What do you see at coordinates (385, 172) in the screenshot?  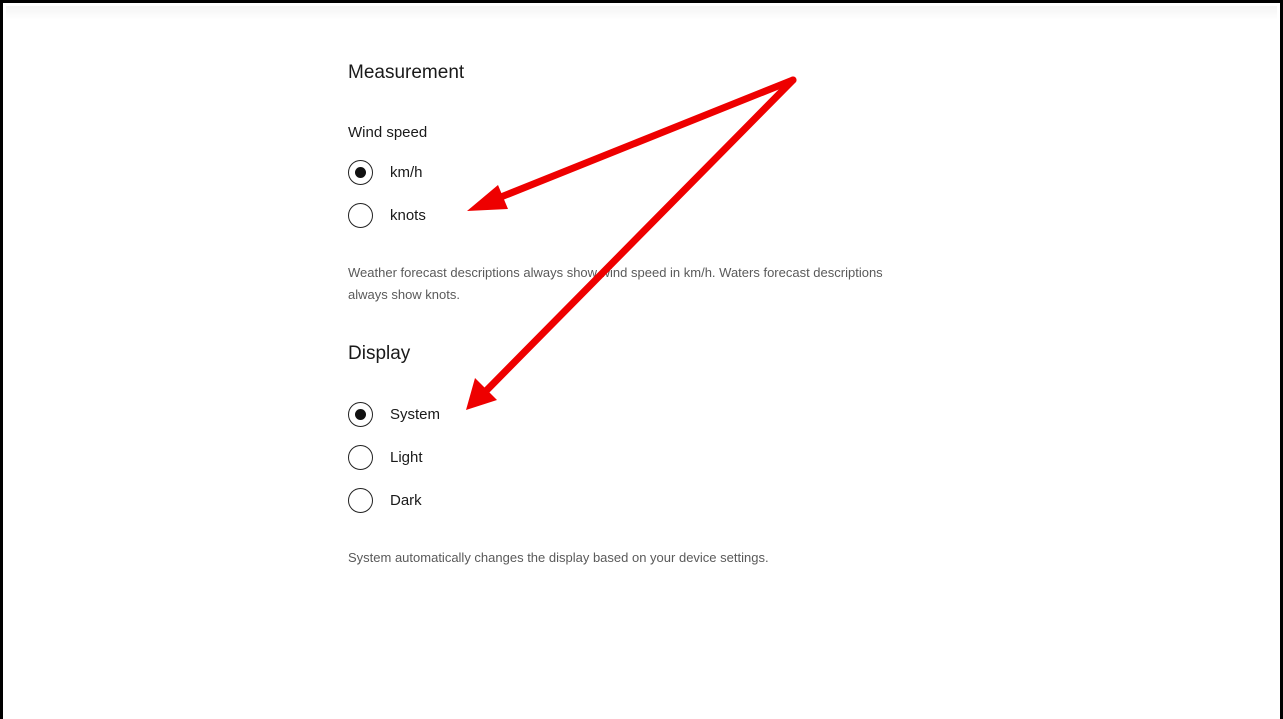 I see `radio-option-kmh: km/h` at bounding box center [385, 172].